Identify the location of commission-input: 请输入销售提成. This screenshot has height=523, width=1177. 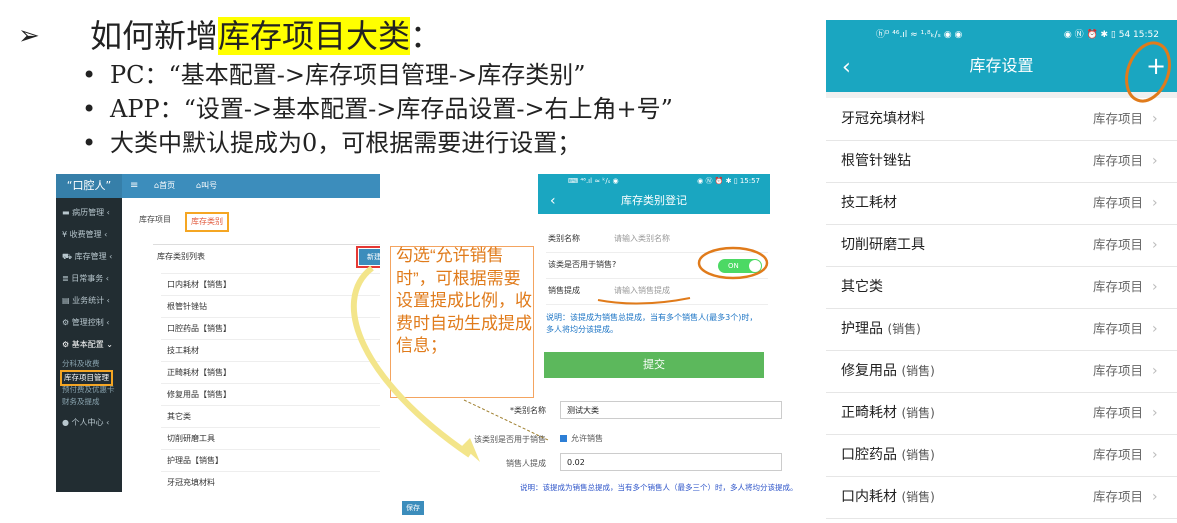
(642, 291).